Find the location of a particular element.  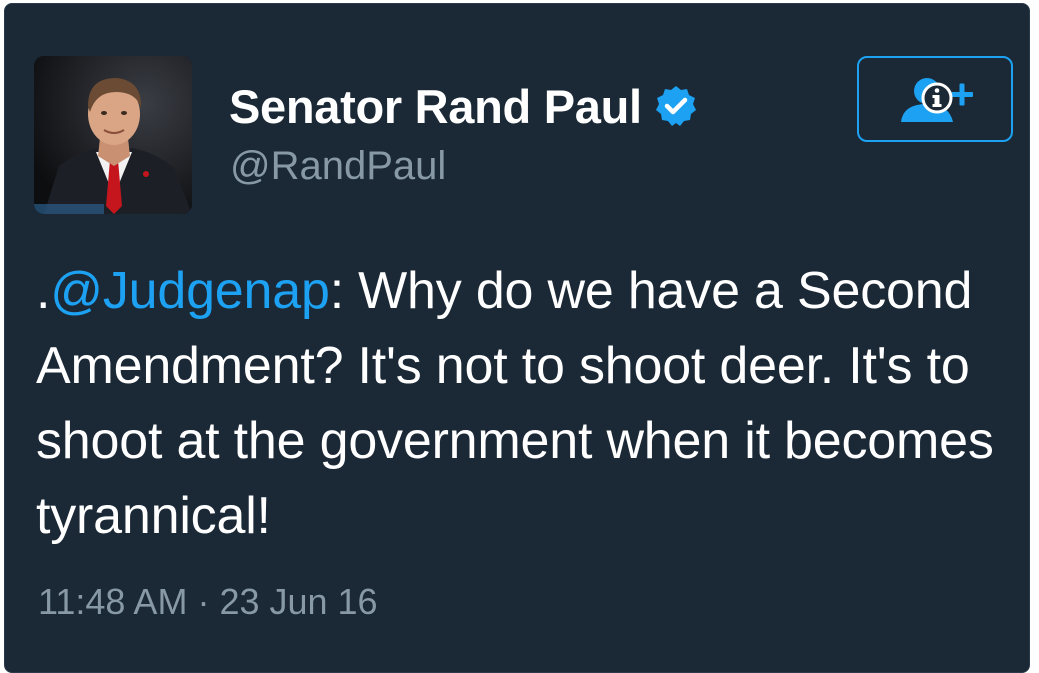

timestamp: 11:48 AM · 23 Jun 16 is located at coordinates (208, 602).